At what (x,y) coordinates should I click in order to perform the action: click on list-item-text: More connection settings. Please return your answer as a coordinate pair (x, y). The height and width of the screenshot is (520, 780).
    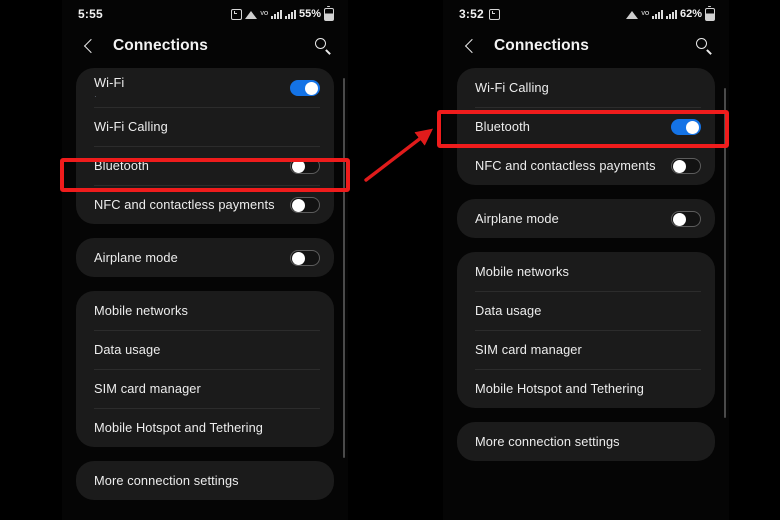
    Looking at the image, I should click on (588, 441).